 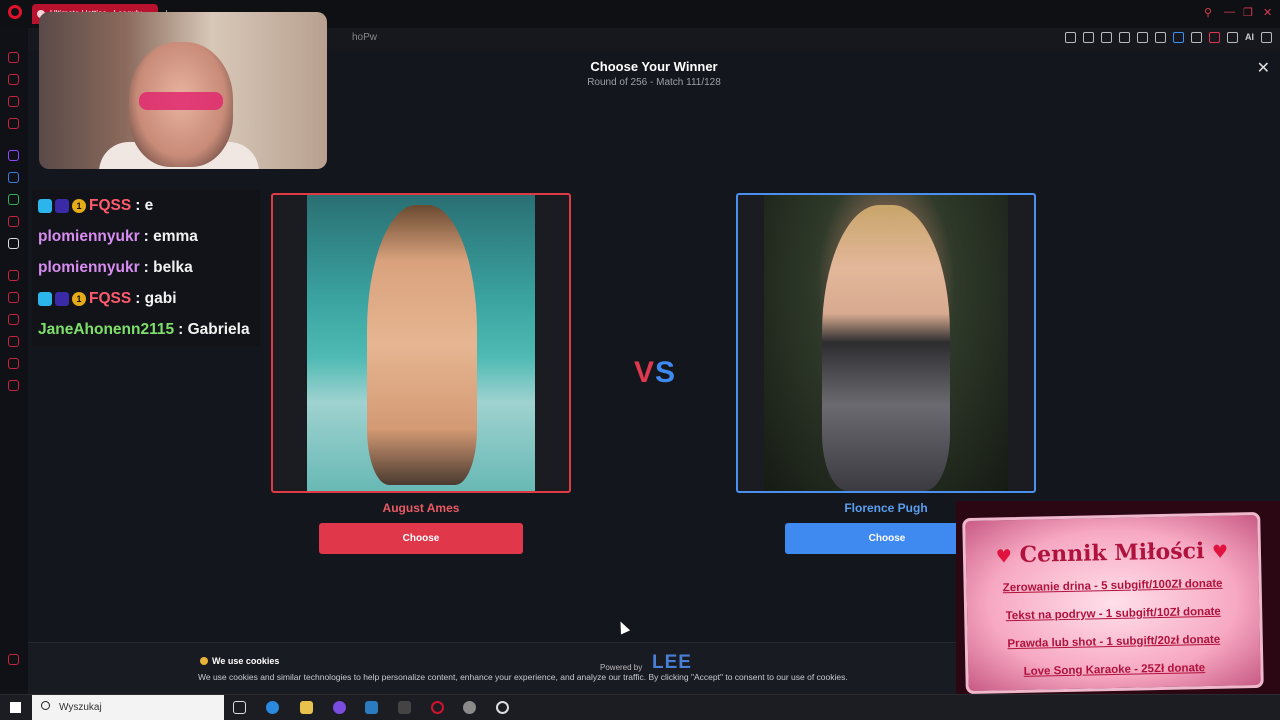 What do you see at coordinates (13, 199) in the screenshot?
I see `sidebar-whatsapp-icon` at bounding box center [13, 199].